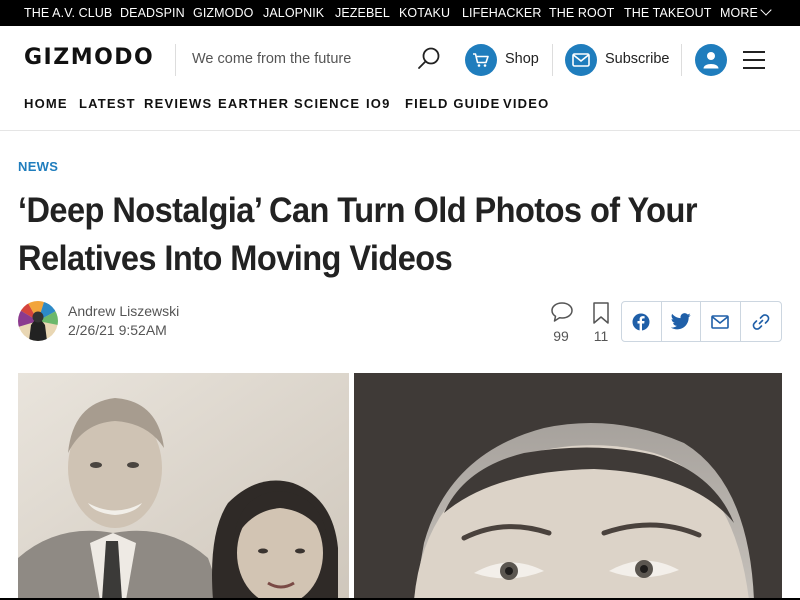  Describe the element at coordinates (581, 13) in the screenshot. I see `network-link-theroot: THE ROOT` at that location.